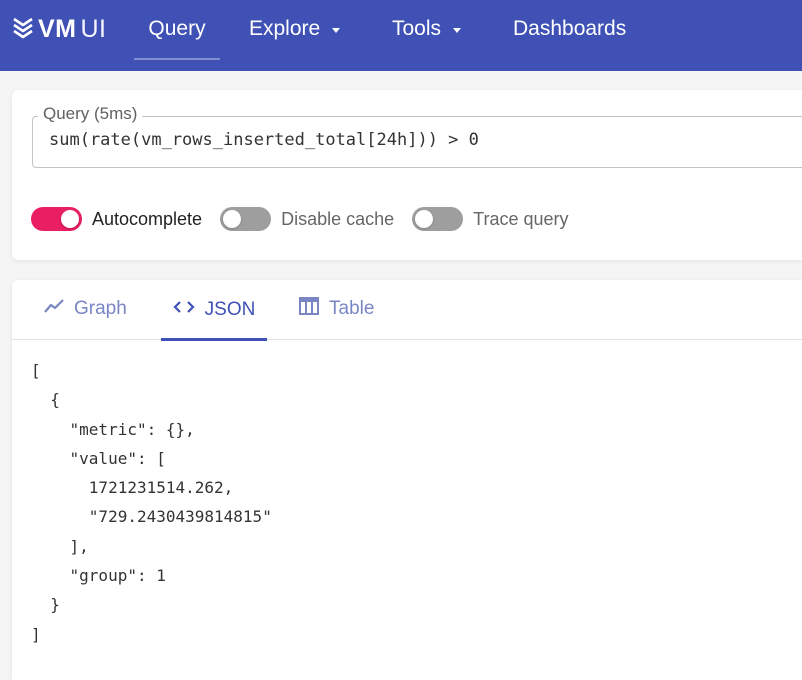 The height and width of the screenshot is (680, 802). I want to click on disable-cache-label: Disable cache, so click(338, 218).